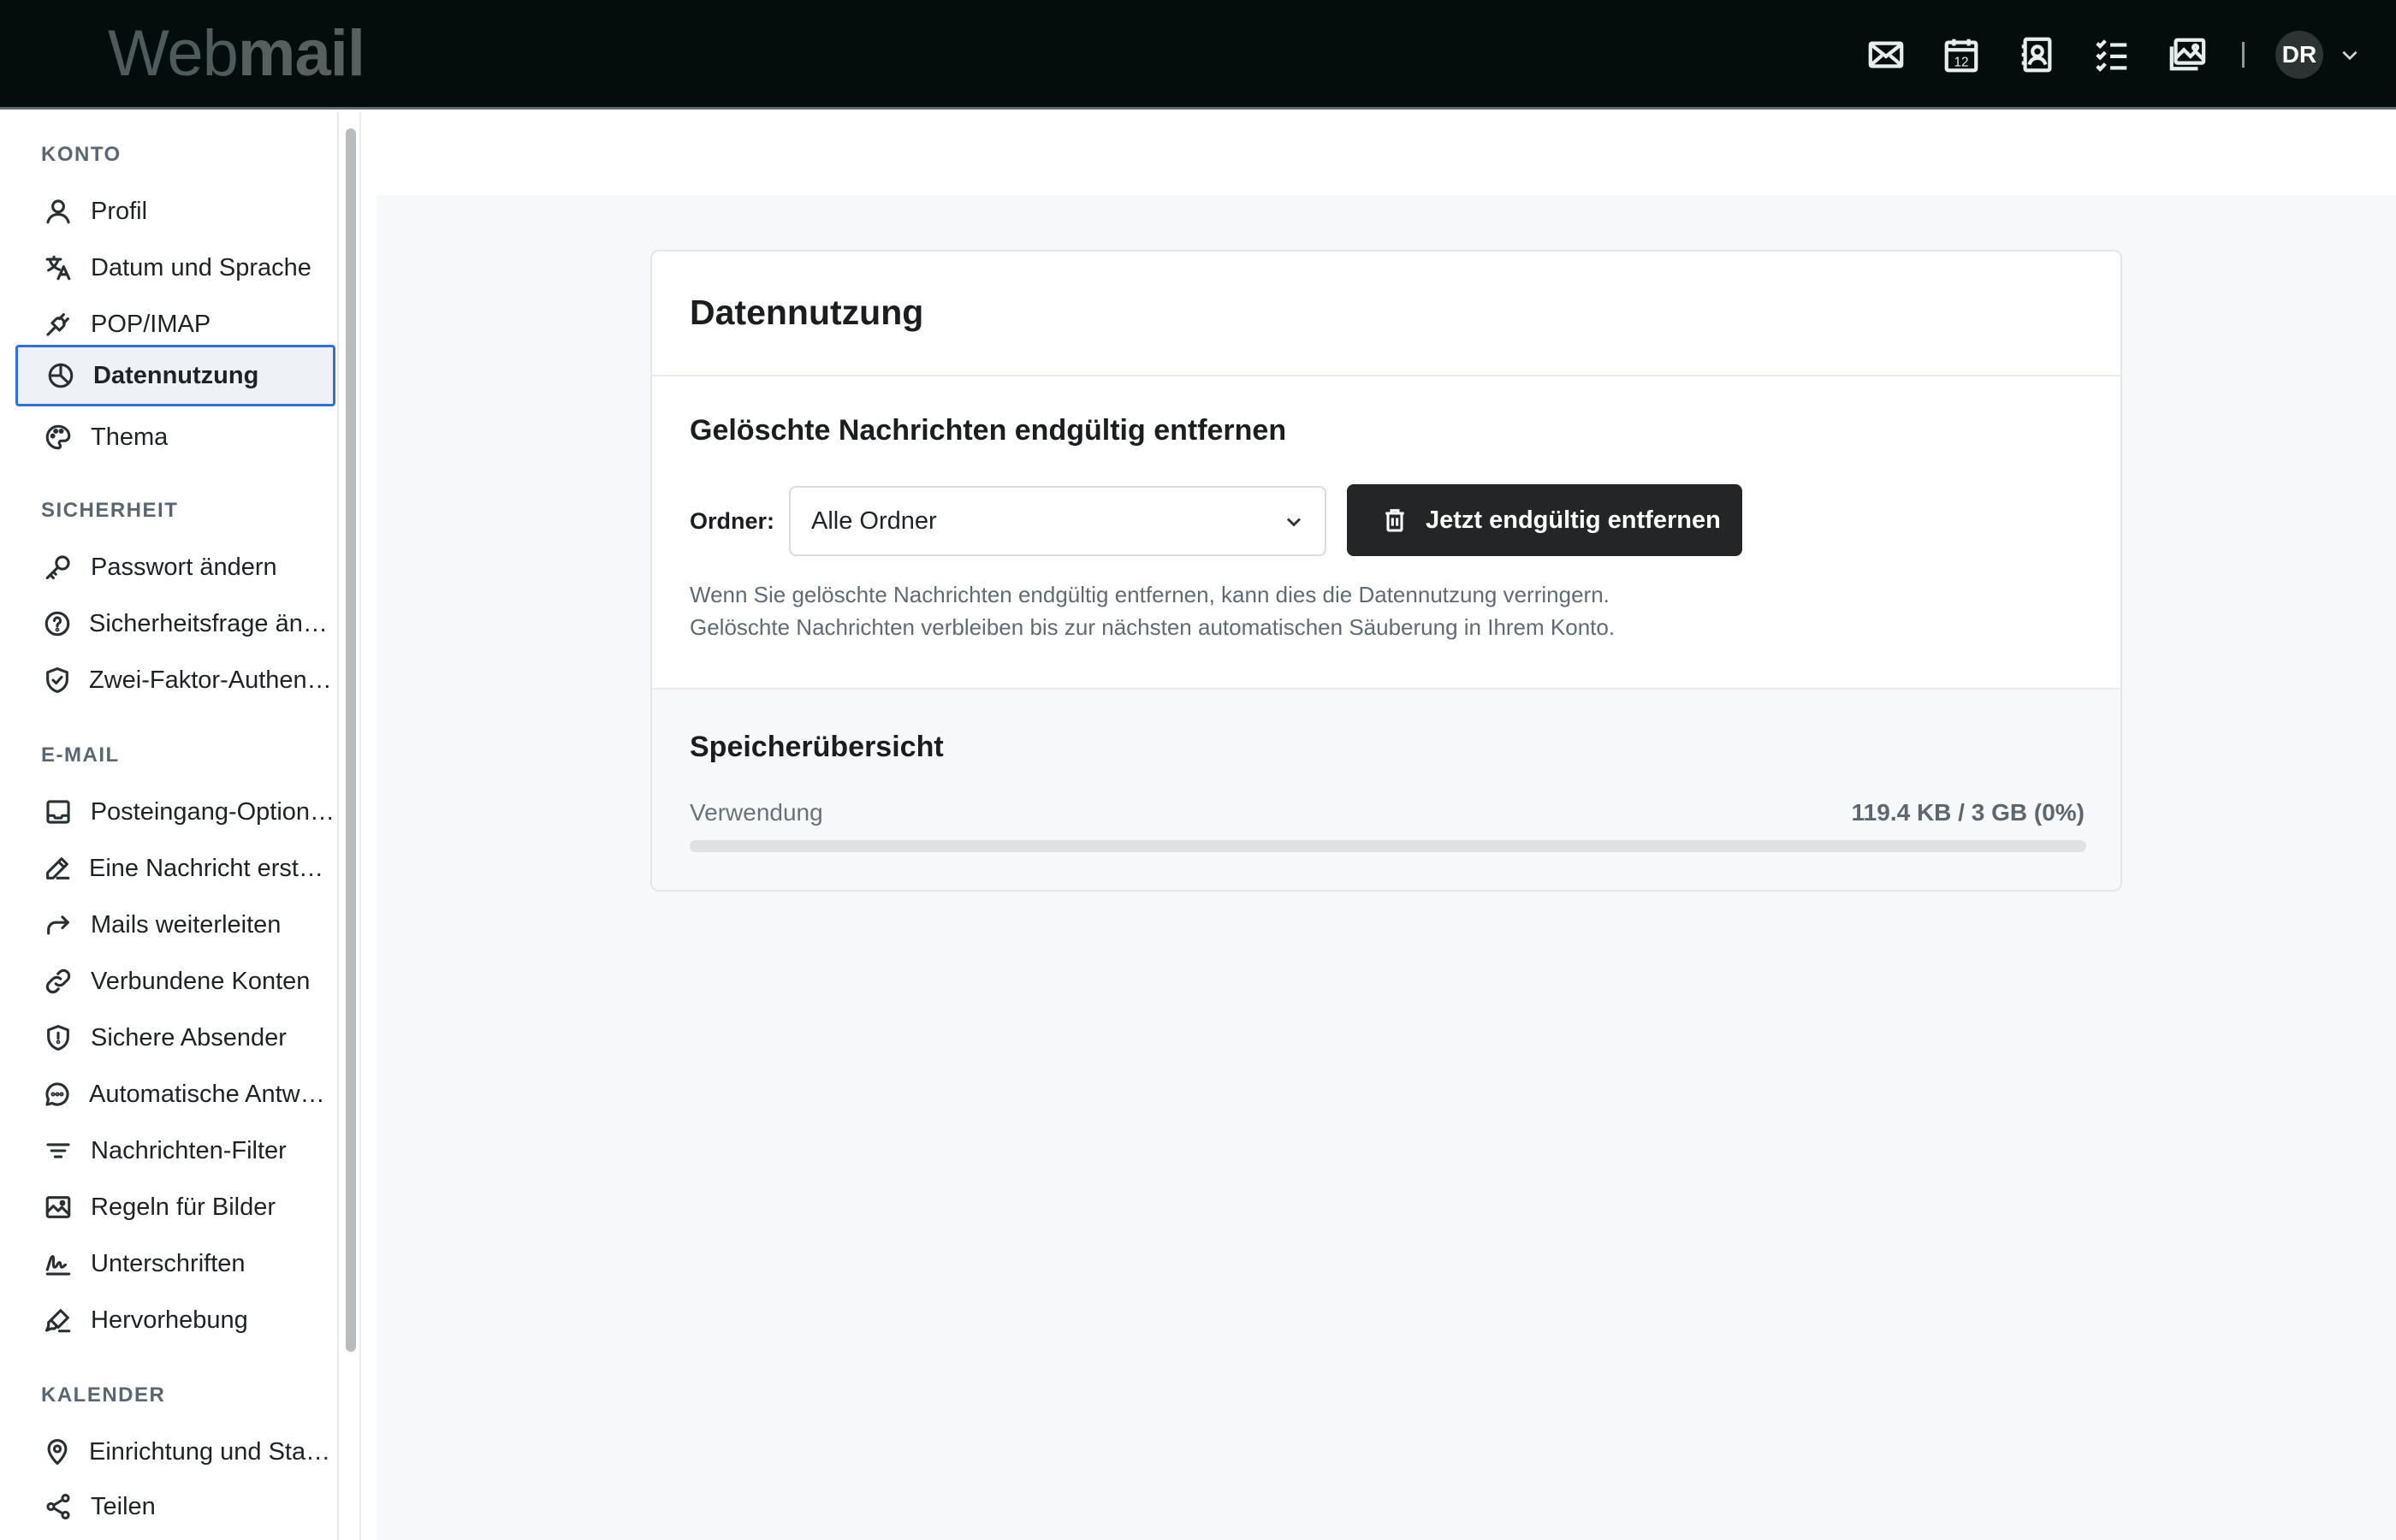 This screenshot has width=2396, height=1540. Describe the element at coordinates (58, 623) in the screenshot. I see `question-circle-icon` at that location.